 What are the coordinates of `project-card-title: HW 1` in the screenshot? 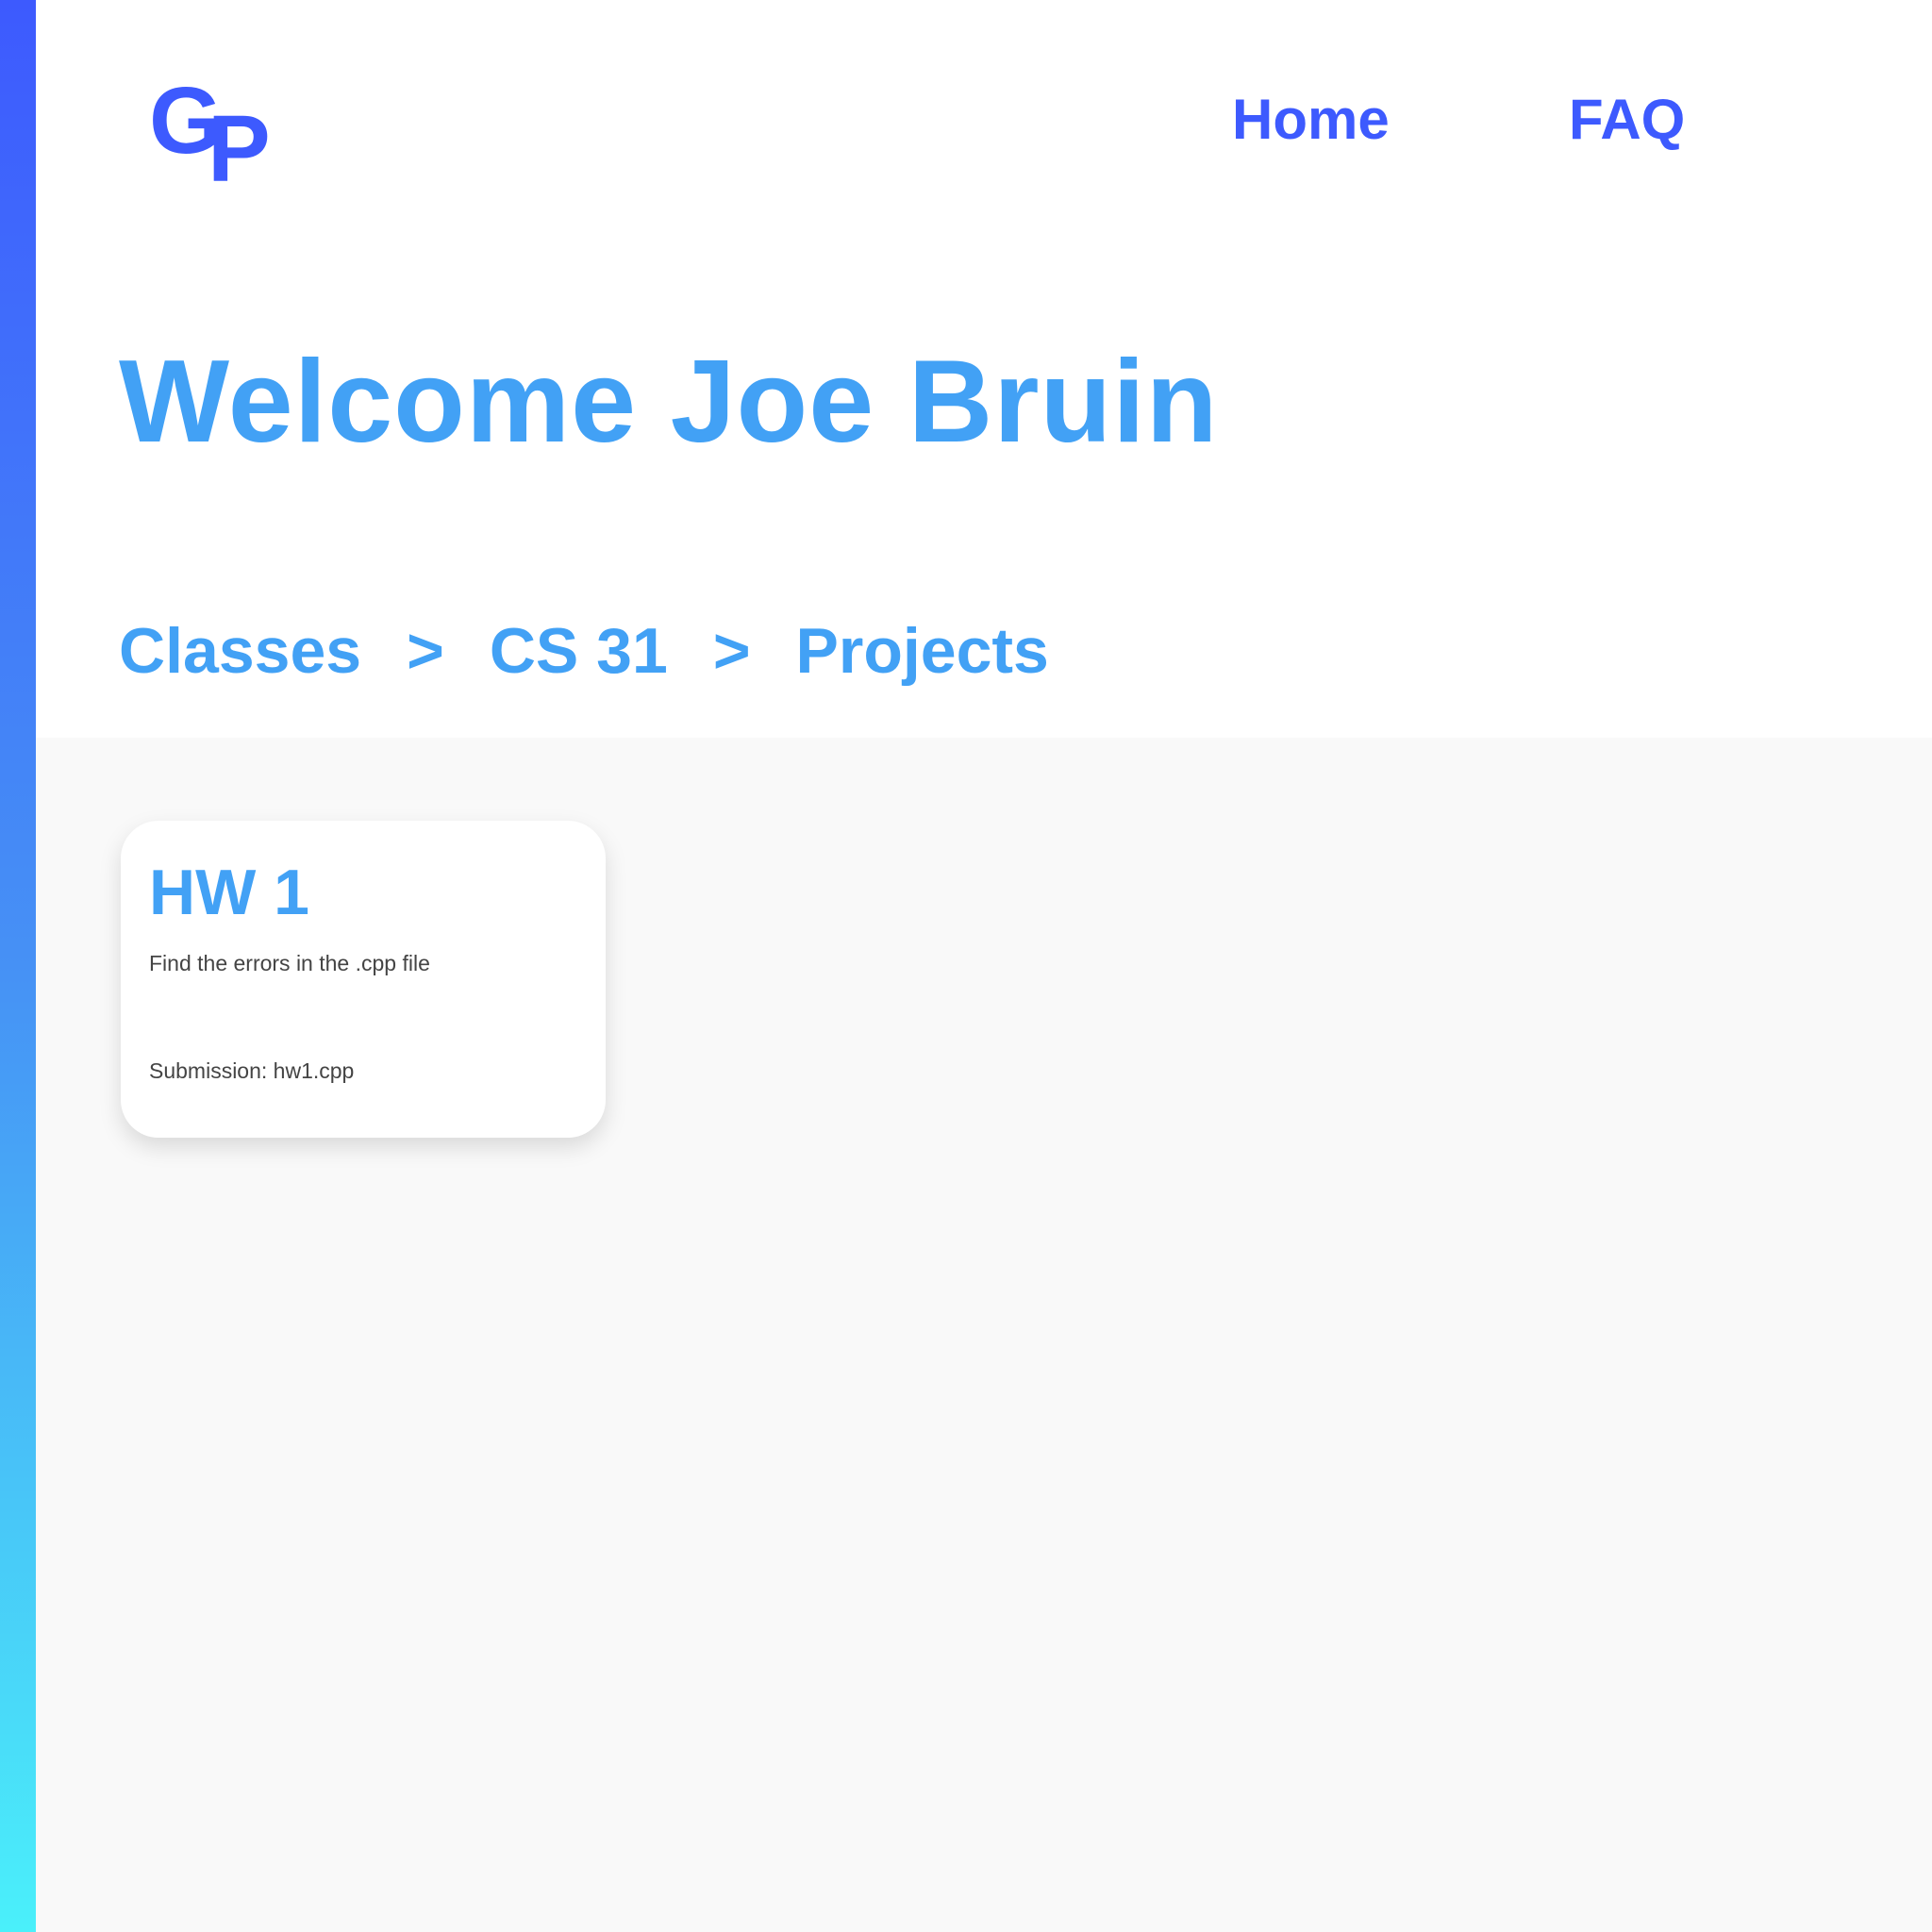 It's located at (229, 893).